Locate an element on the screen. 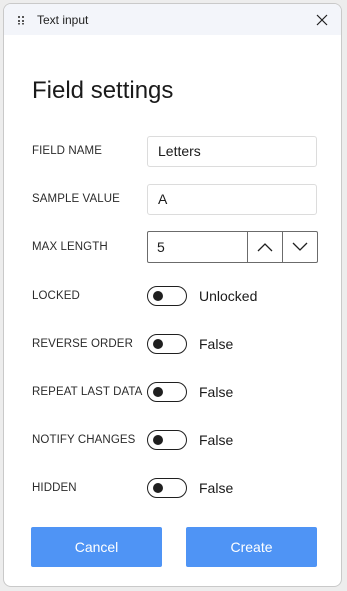  close-button is located at coordinates (322, 20).